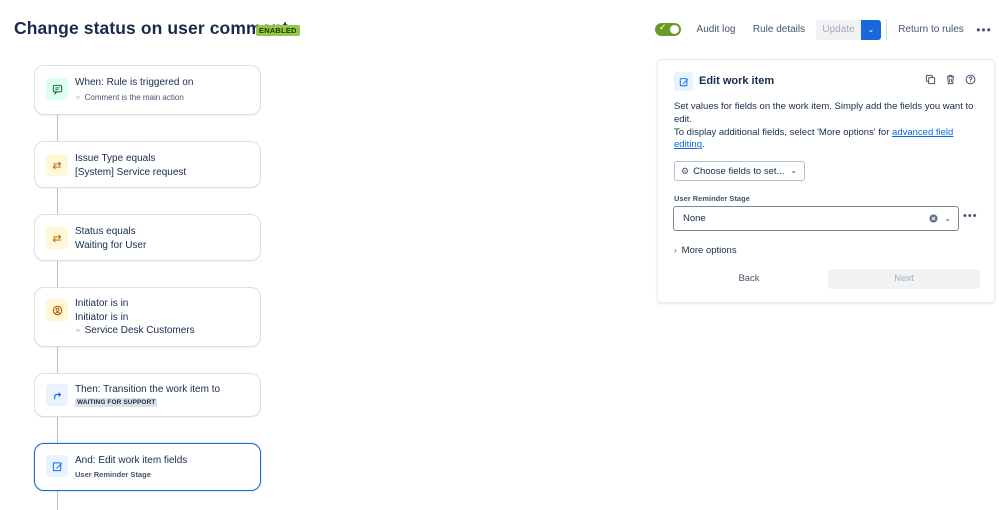  Describe the element at coordinates (694, 218) in the screenshot. I see `select-value: None` at that location.